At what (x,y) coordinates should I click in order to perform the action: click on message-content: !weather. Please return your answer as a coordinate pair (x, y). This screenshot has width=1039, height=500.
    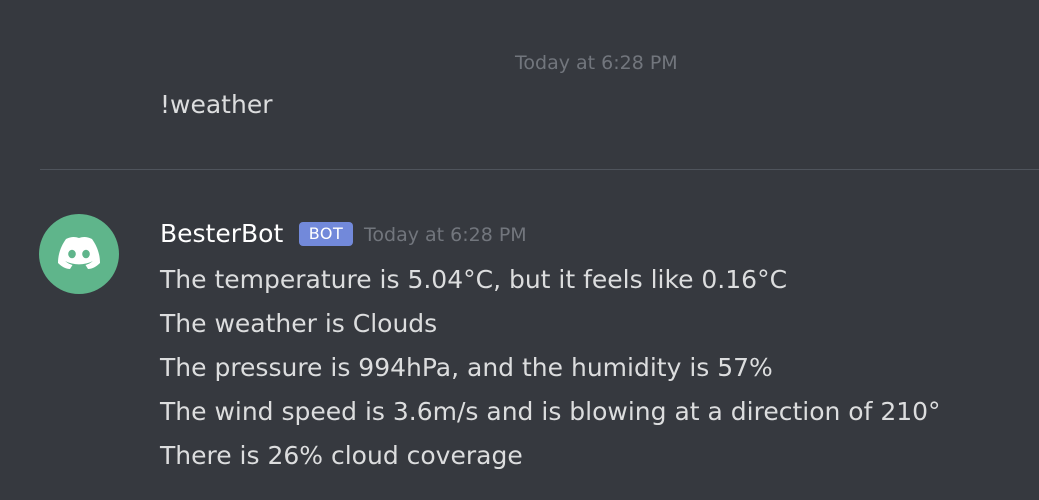
    Looking at the image, I should click on (216, 104).